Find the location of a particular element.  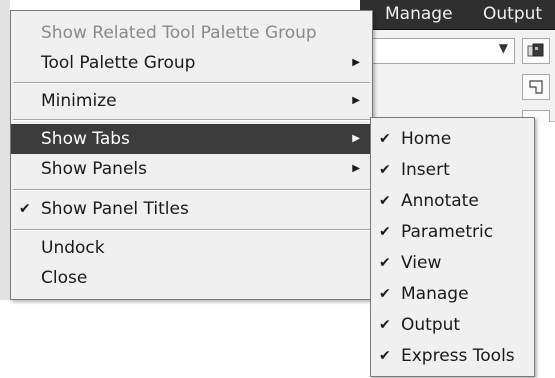

submenu-item-express-tools: ✔ Express Tools is located at coordinates (452, 356).